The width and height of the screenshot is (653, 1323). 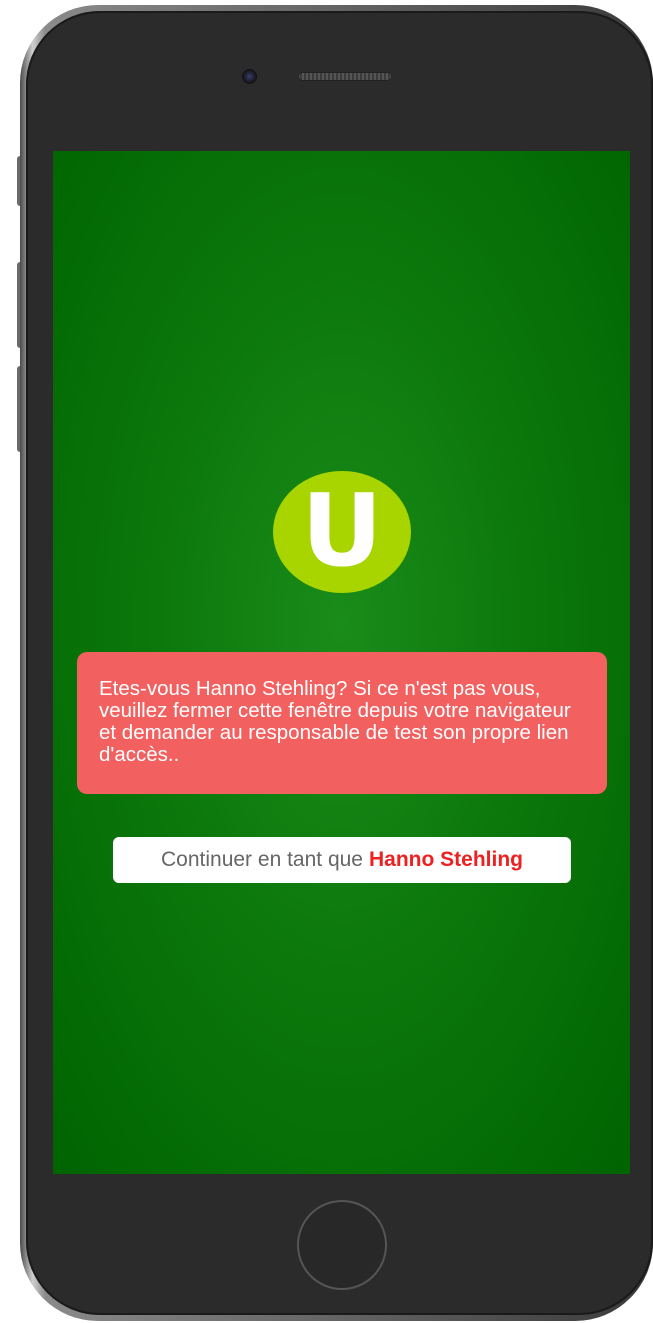 I want to click on continue-as-user-button: Continuer en tant que Hanno Stehling, so click(x=342, y=860).